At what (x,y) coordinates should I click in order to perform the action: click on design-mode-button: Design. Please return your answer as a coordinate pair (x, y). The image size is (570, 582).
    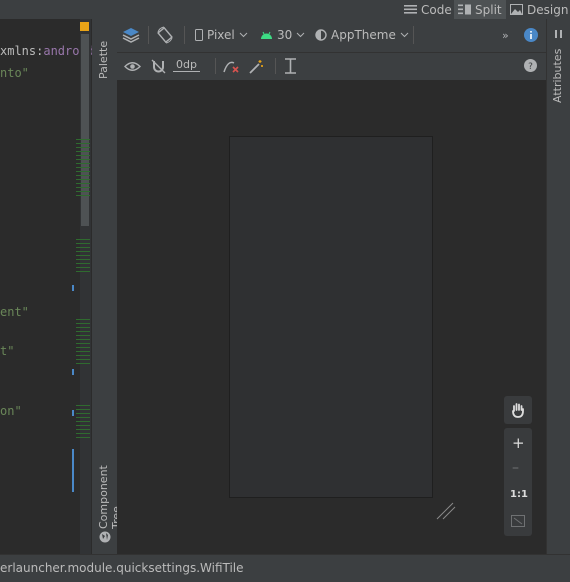
    Looking at the image, I should click on (538, 9).